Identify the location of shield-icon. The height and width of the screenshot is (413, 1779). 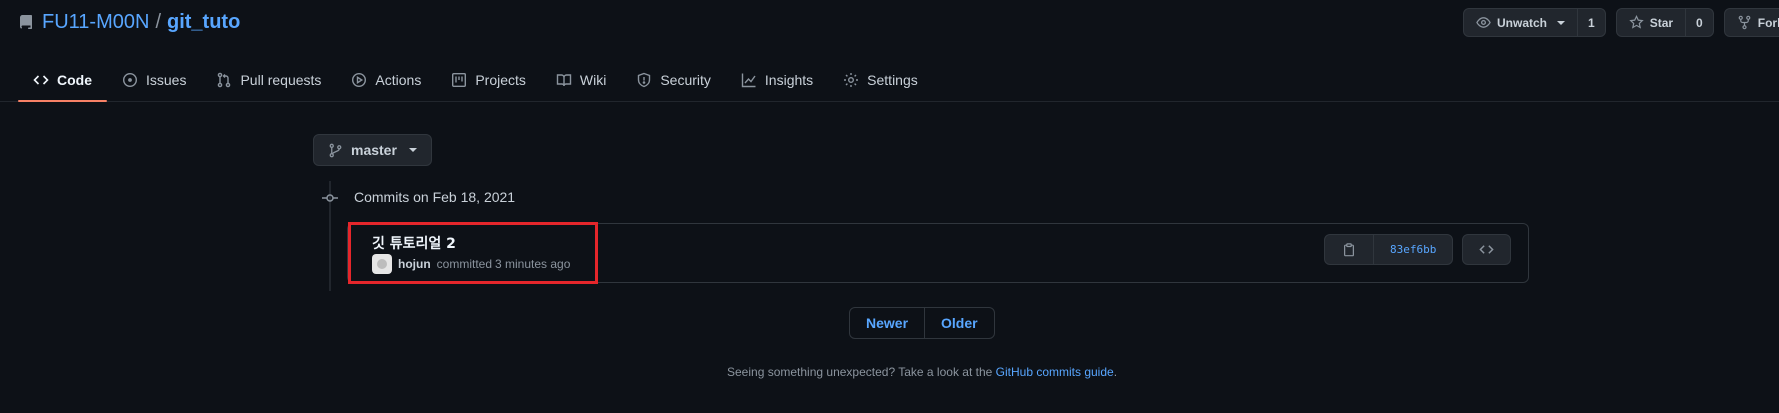
(644, 80).